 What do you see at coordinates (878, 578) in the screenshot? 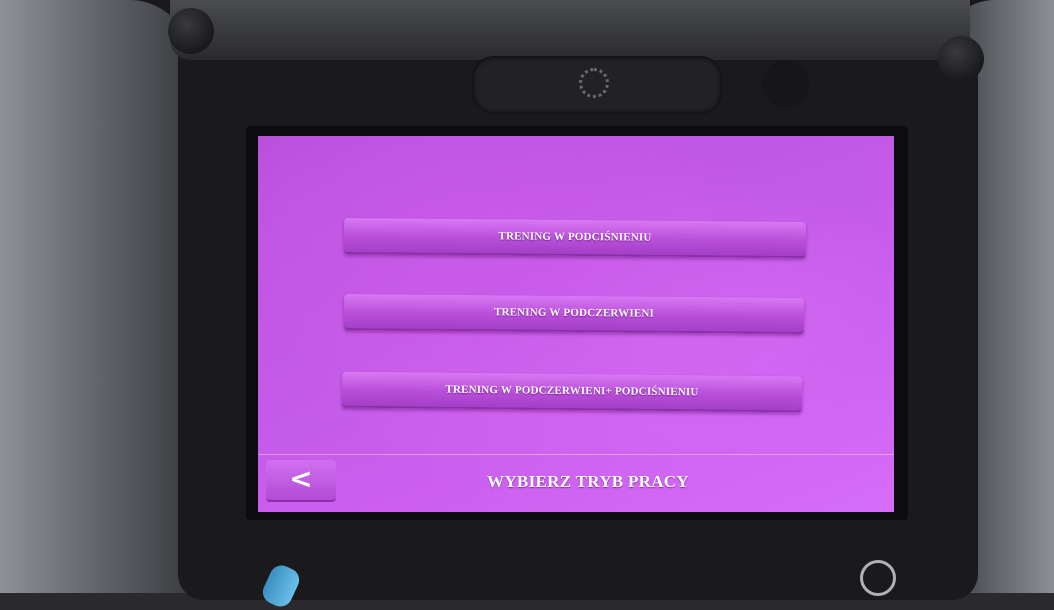
I see `connector-jack-icon` at bounding box center [878, 578].